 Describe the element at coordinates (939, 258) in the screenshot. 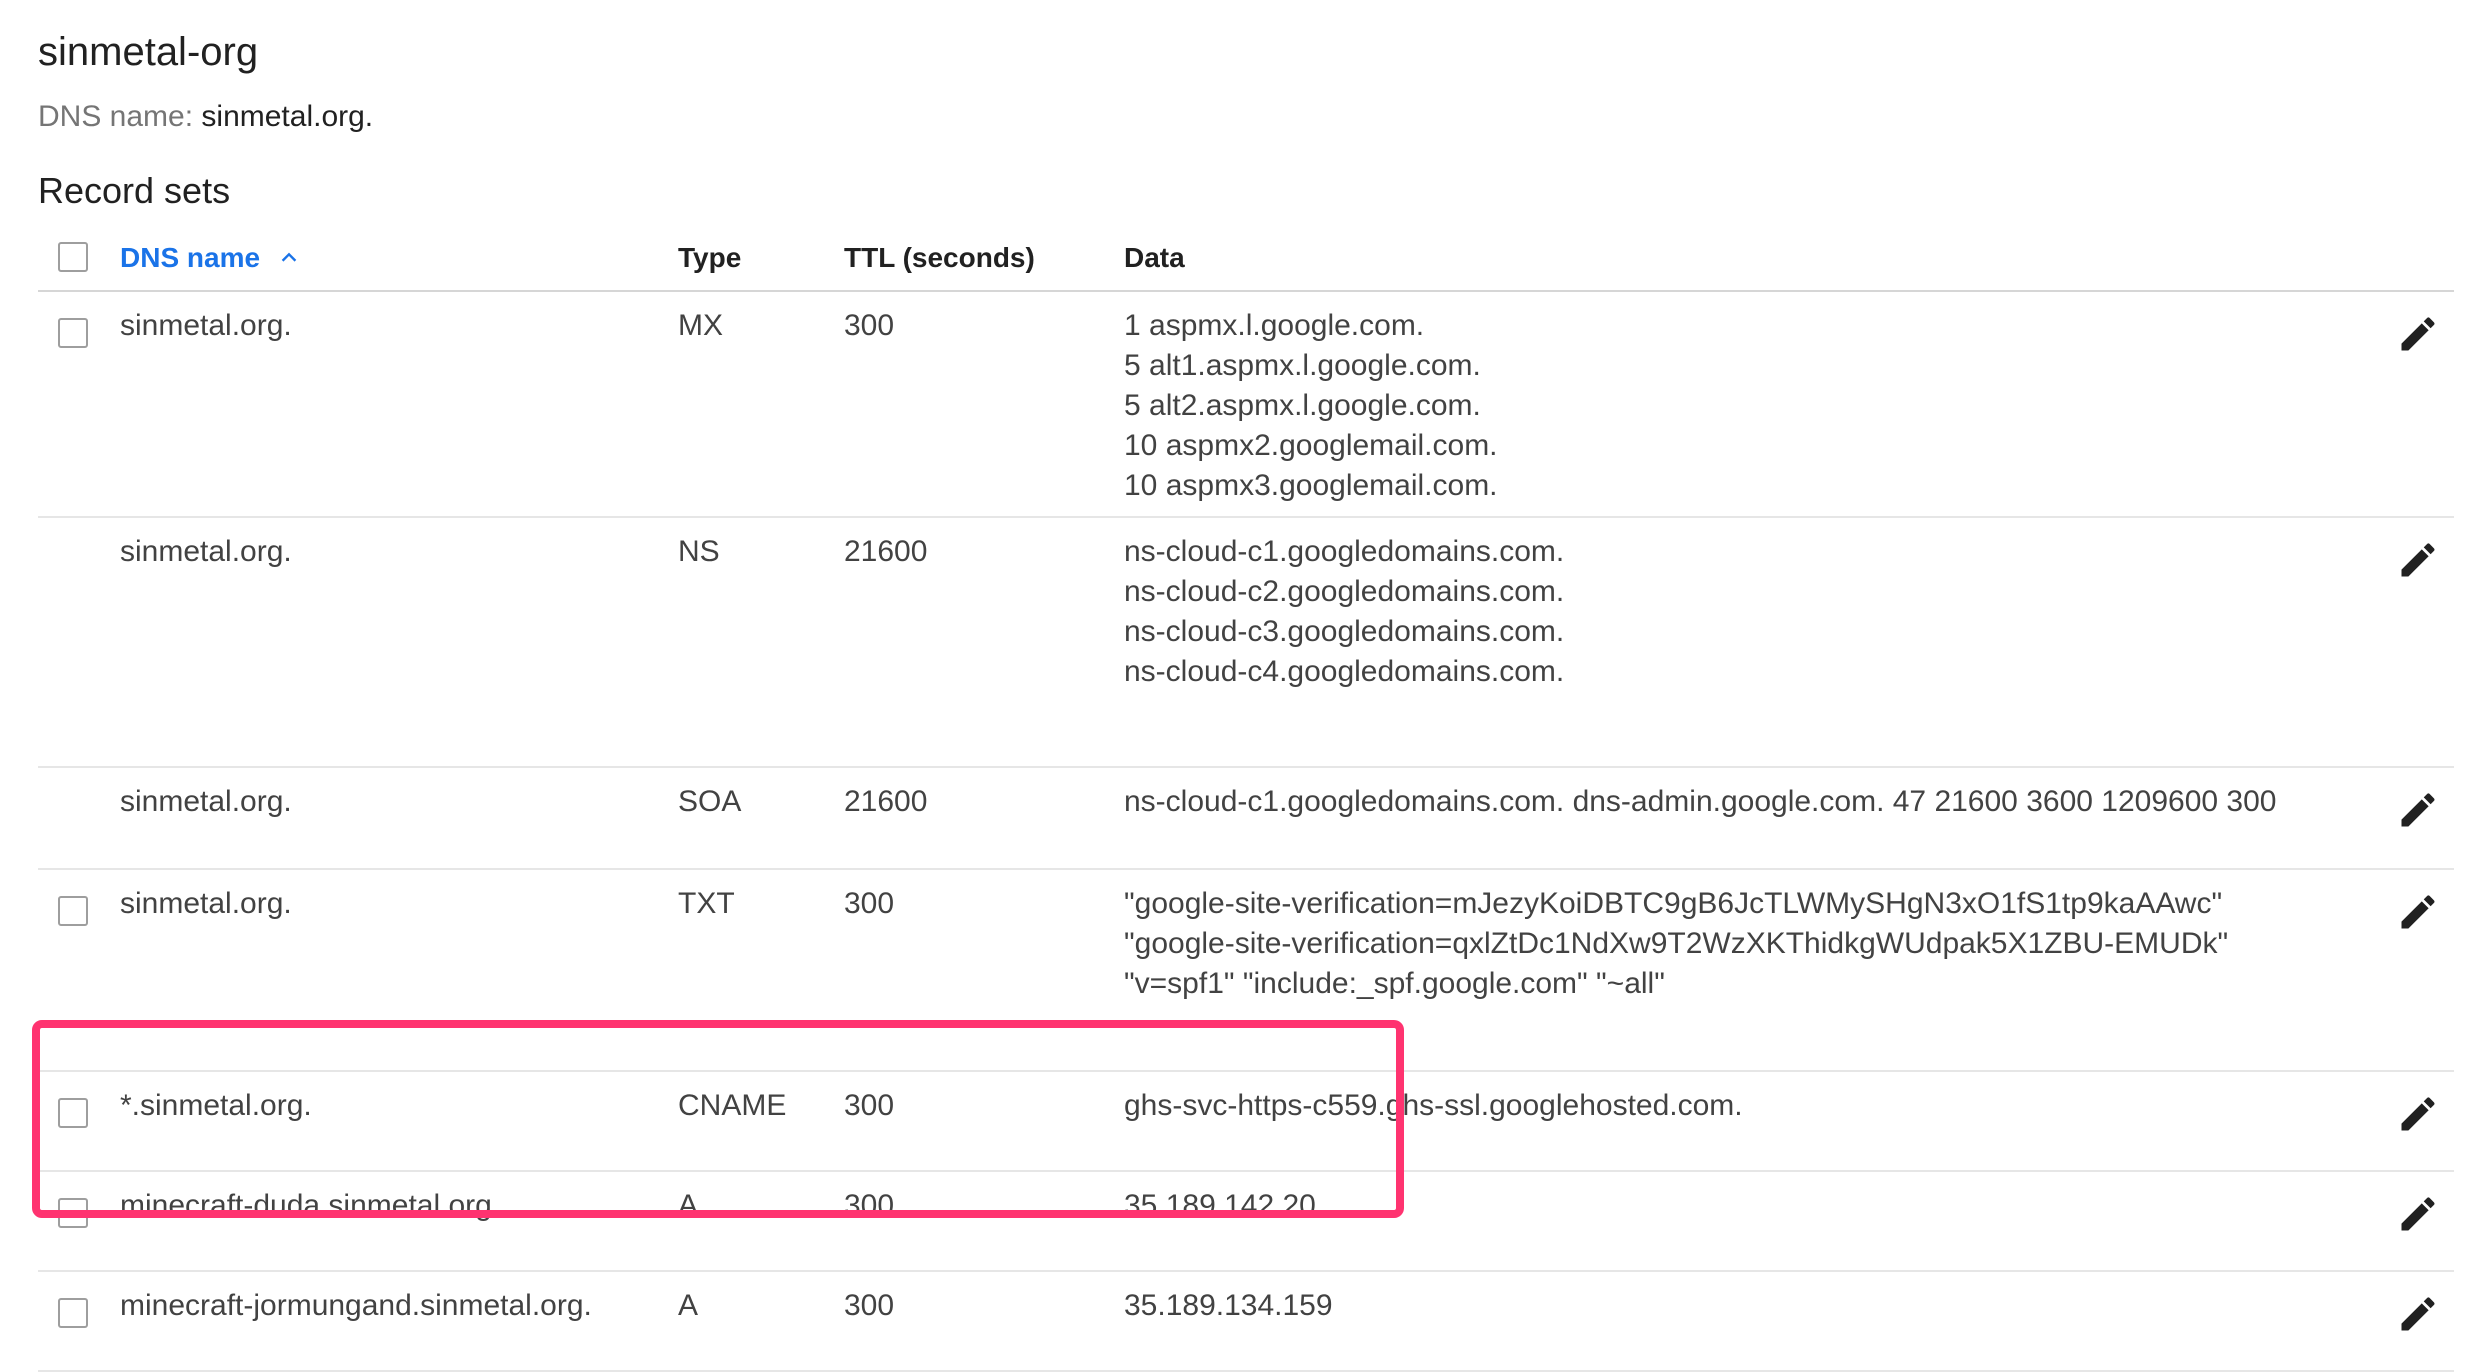

I see `column-header-ttl: TTL (seconds)` at that location.